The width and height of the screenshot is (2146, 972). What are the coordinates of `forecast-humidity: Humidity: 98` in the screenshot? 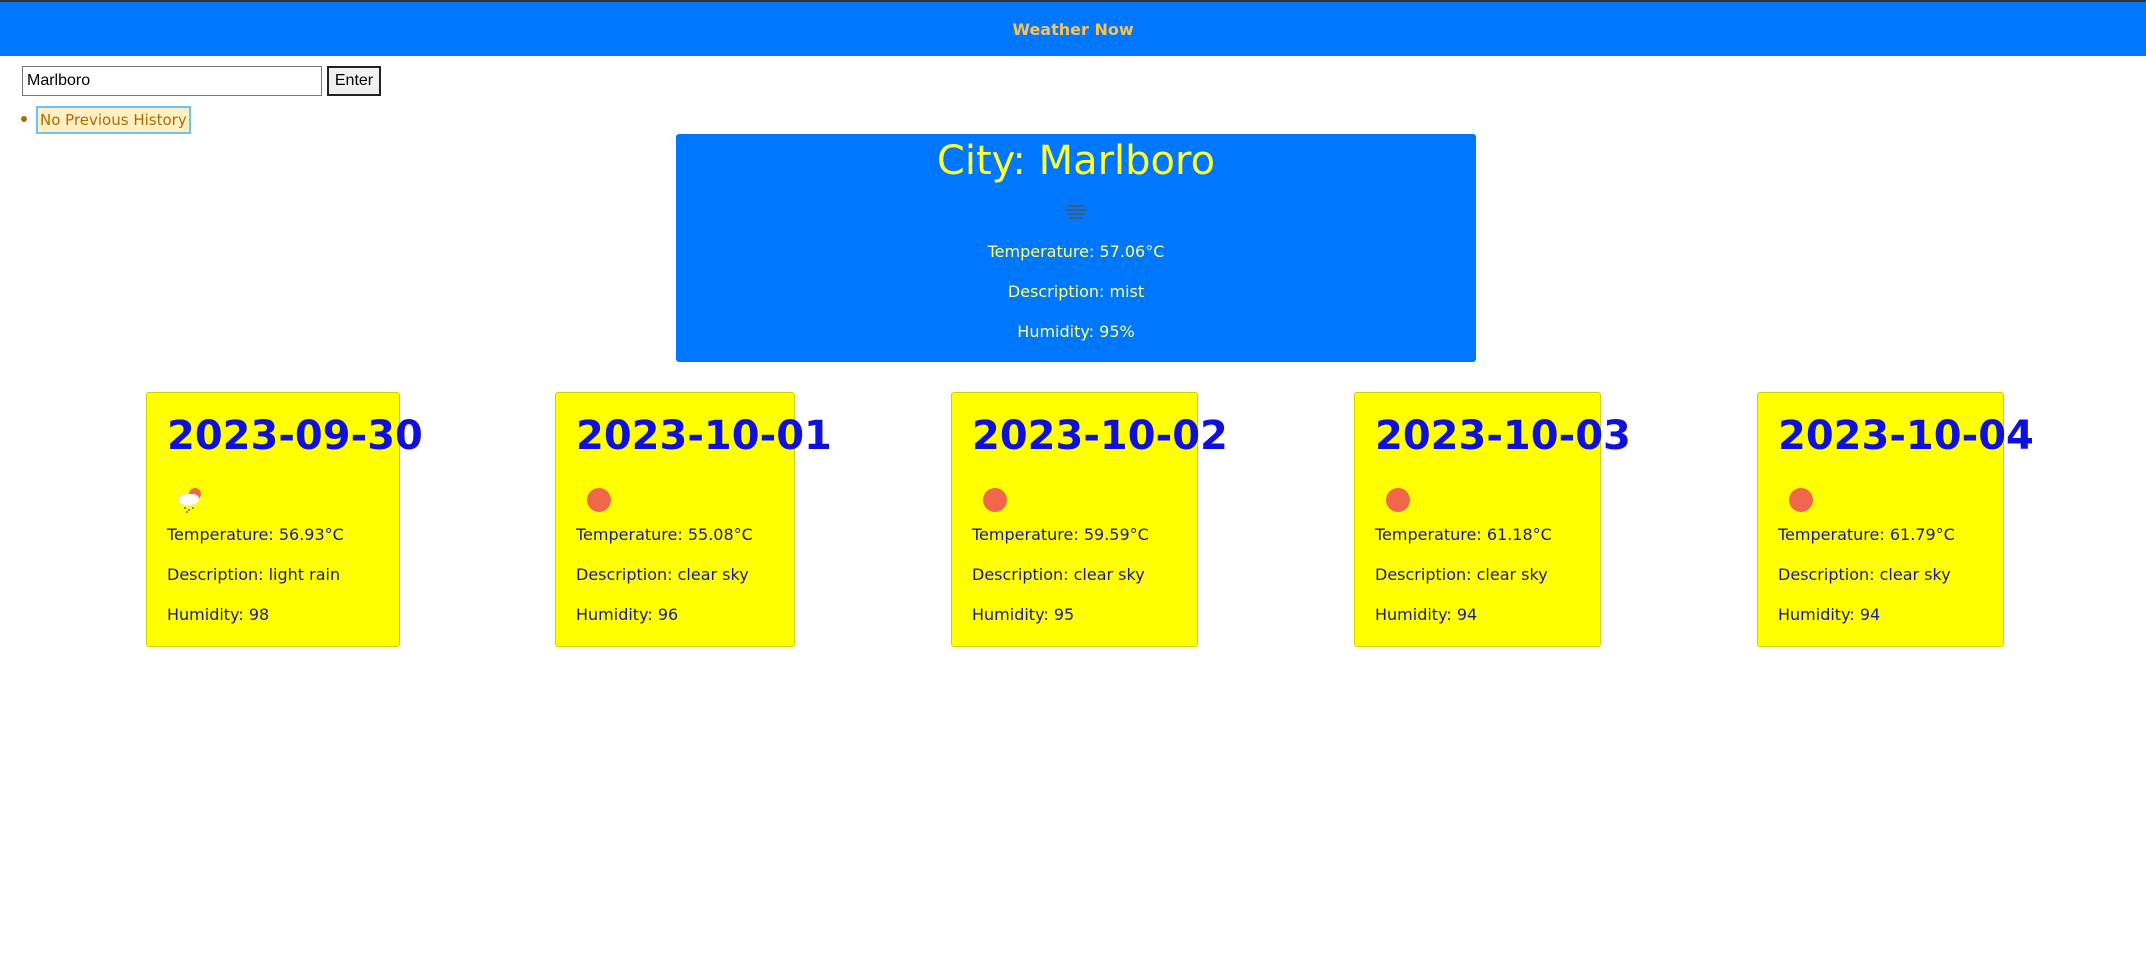 It's located at (218, 614).